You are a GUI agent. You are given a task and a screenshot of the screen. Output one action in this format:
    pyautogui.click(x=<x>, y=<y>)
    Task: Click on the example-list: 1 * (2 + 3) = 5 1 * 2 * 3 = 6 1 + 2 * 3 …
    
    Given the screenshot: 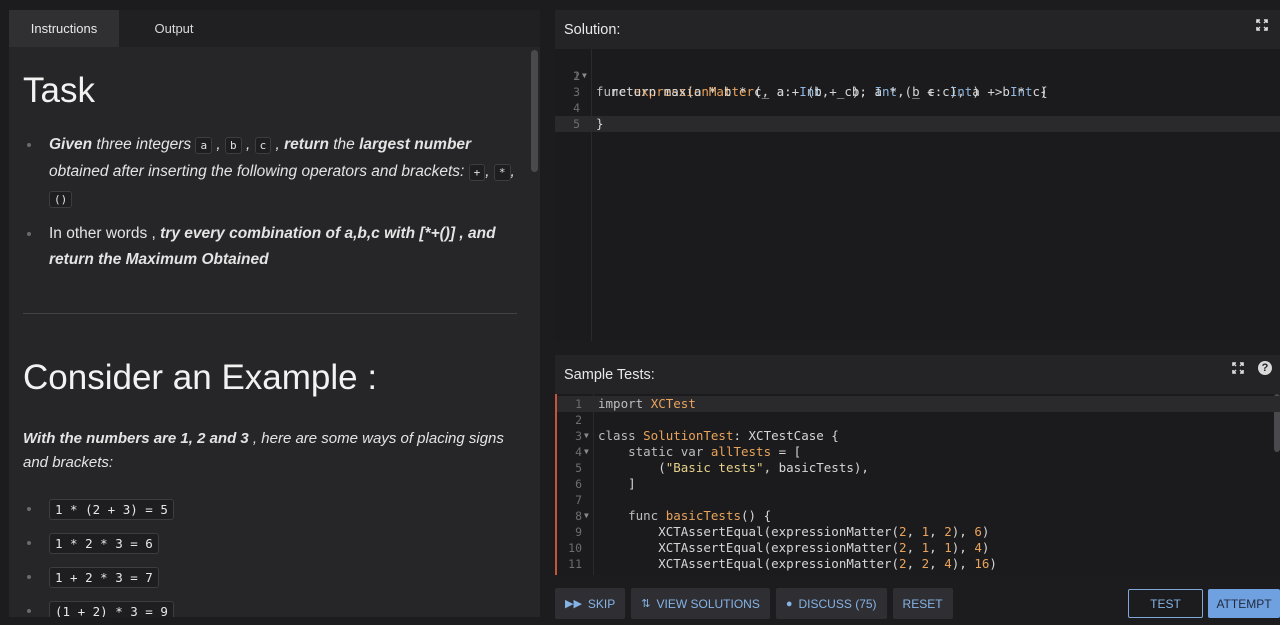 What is the action you would take?
    pyautogui.click(x=270, y=557)
    